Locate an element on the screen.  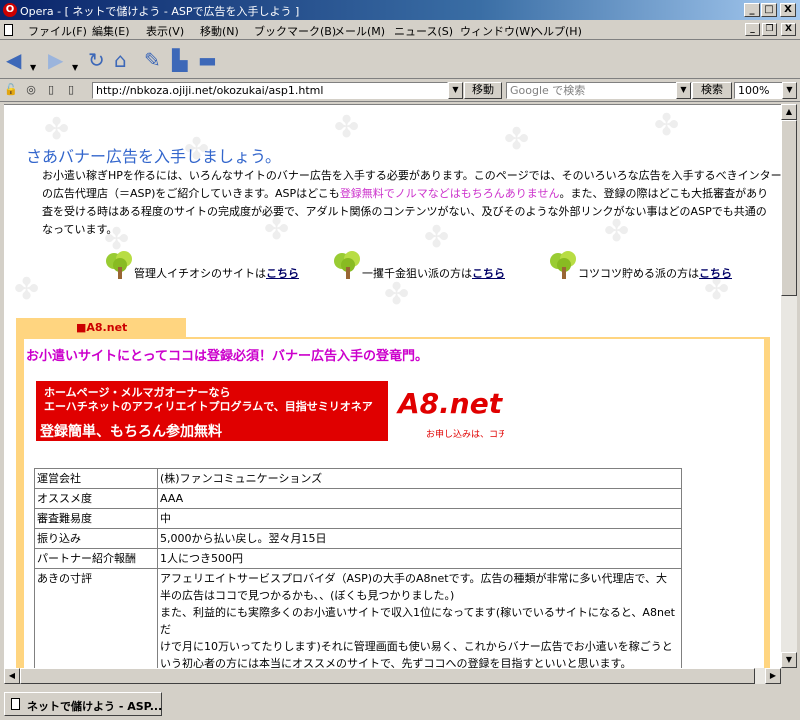
minimize-button: _ is located at coordinates (752, 10).